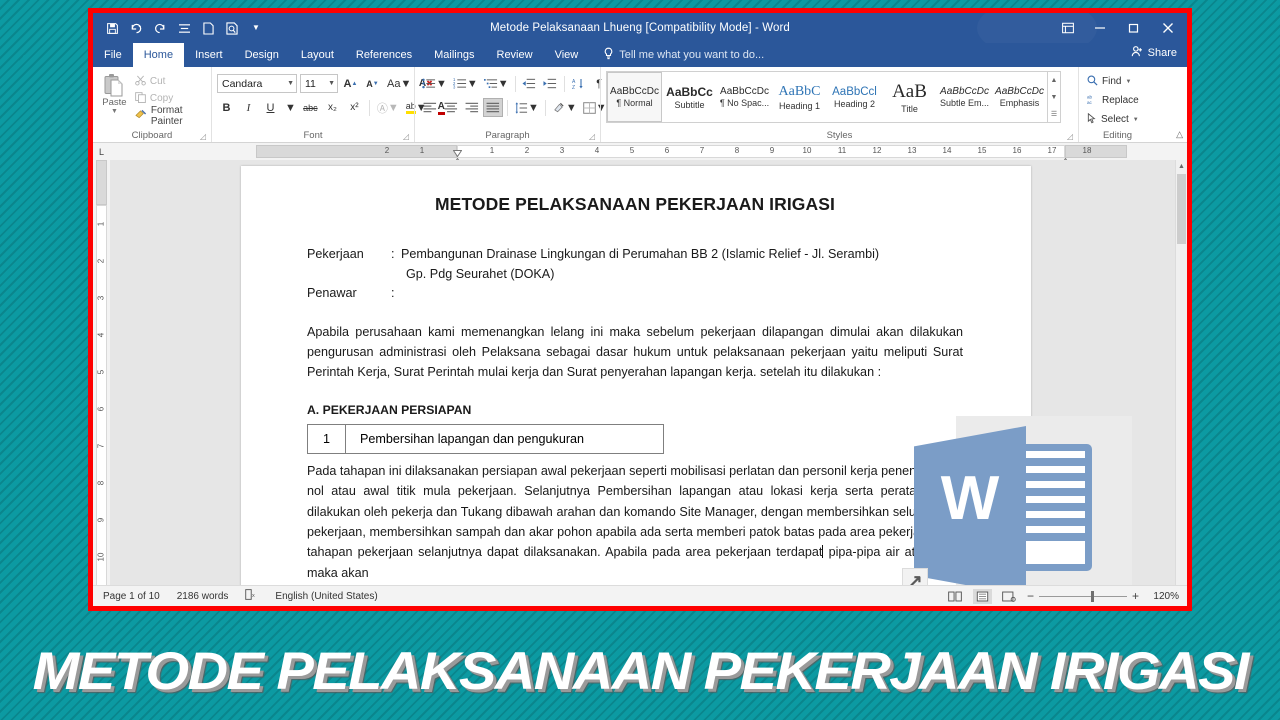  What do you see at coordinates (112, 28) in the screenshot?
I see `save-icon` at bounding box center [112, 28].